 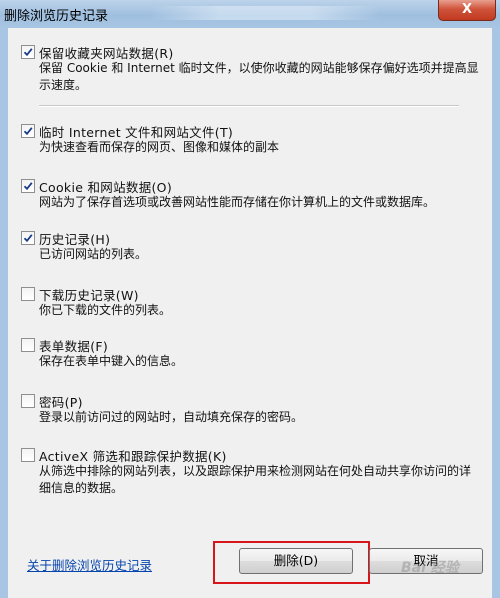 What do you see at coordinates (171, 417) in the screenshot?
I see `option-description: 登录以前访问过的网站时，自动填充保存的密码。` at bounding box center [171, 417].